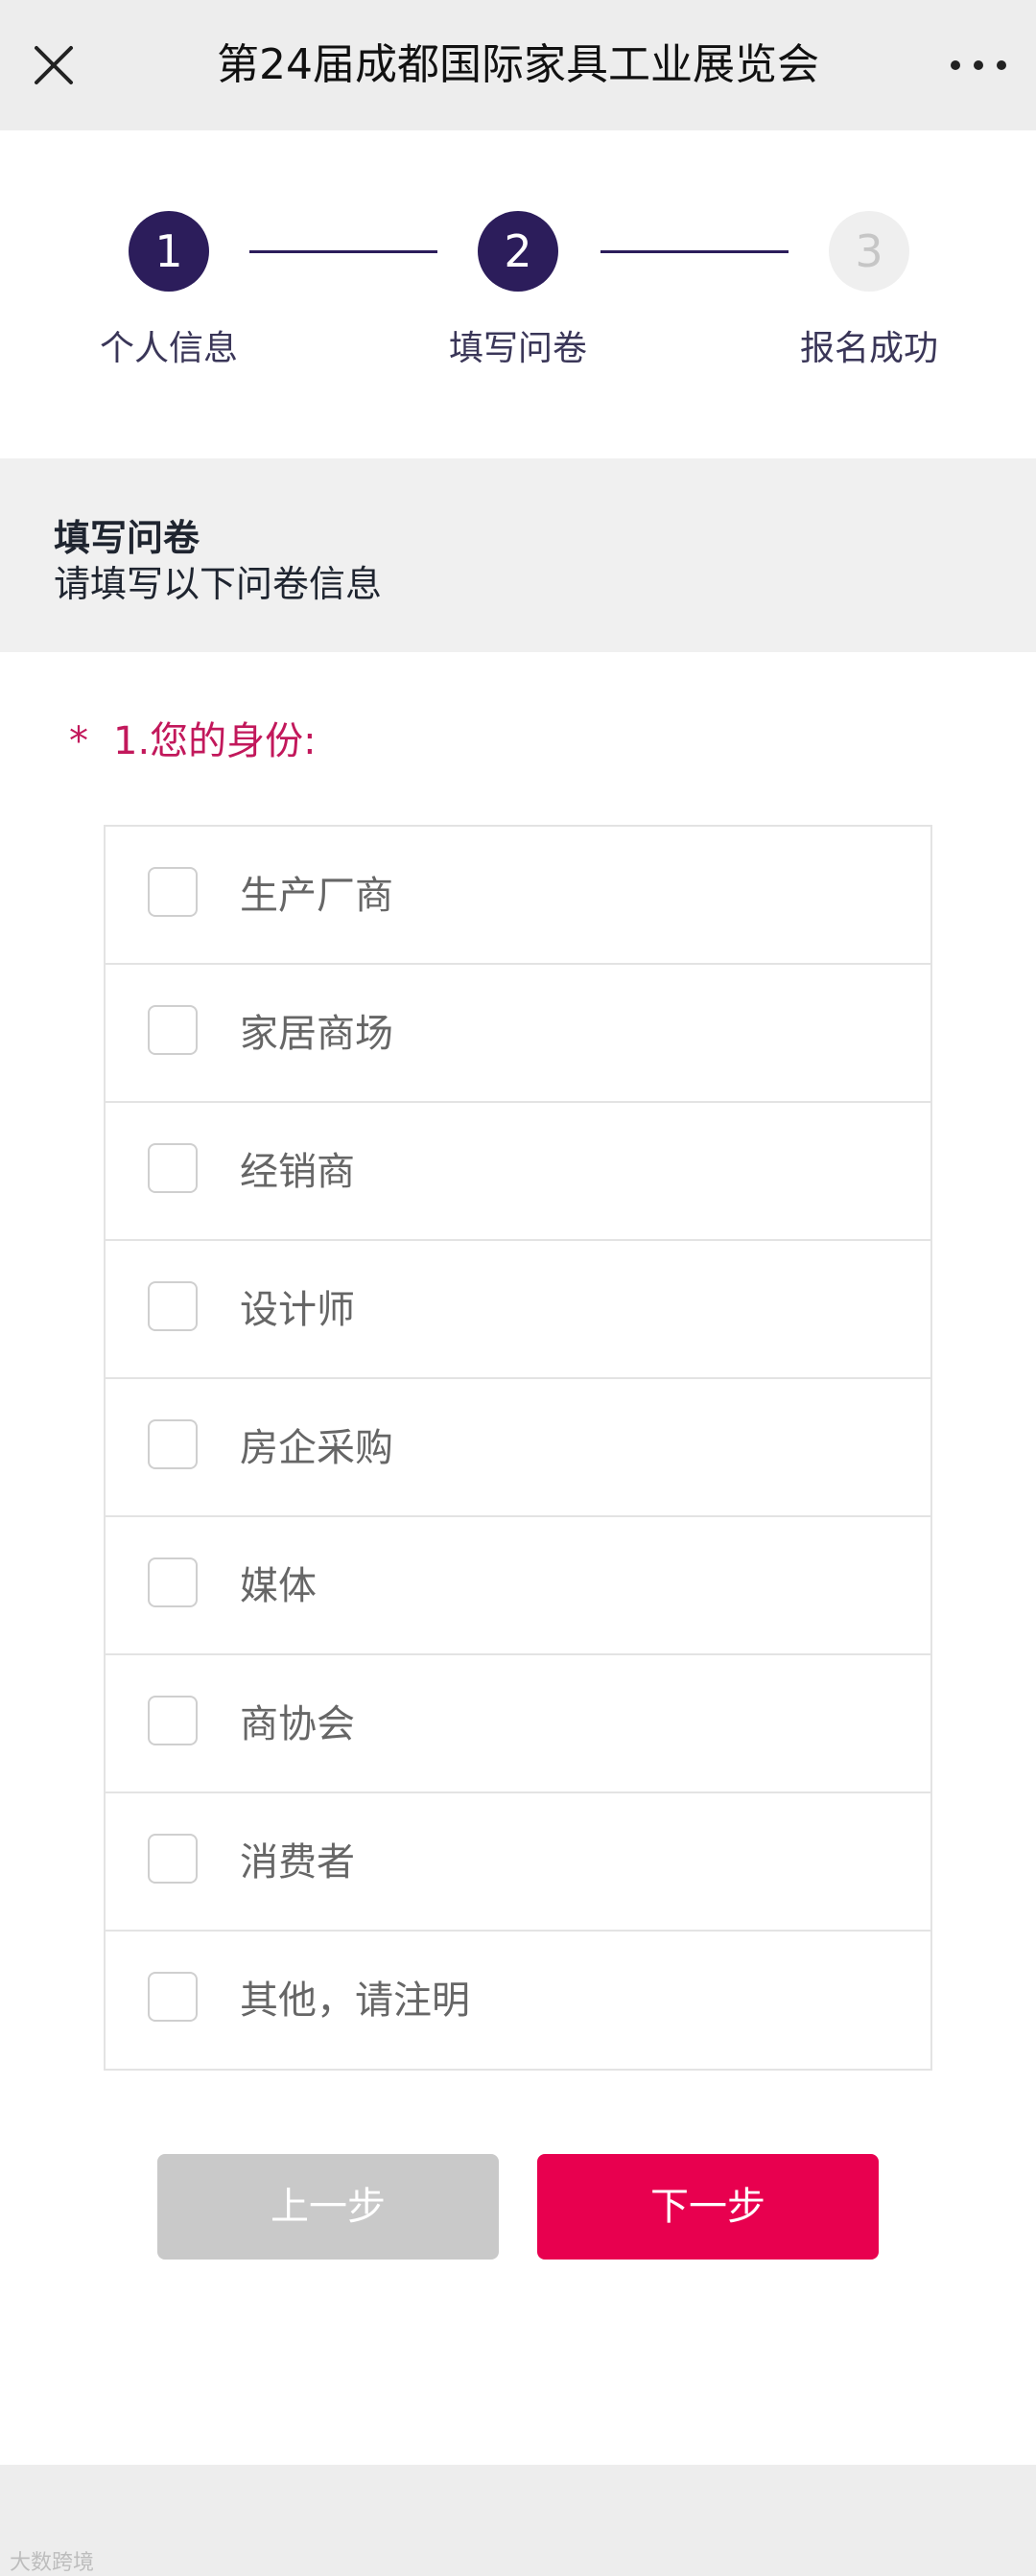  Describe the element at coordinates (52, 2563) in the screenshot. I see `watermark: 大数跨境` at that location.